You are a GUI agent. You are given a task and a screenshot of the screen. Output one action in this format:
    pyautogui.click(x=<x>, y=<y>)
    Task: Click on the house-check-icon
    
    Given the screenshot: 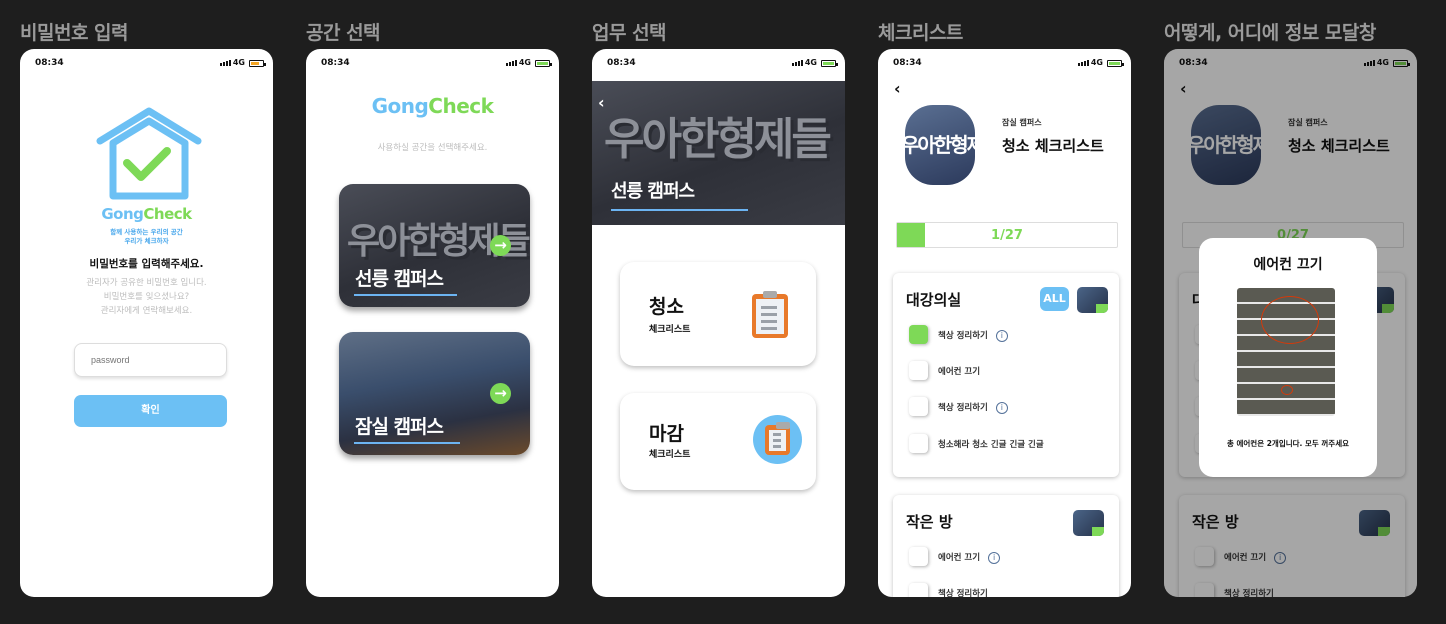 What is the action you would take?
    pyautogui.click(x=149, y=153)
    